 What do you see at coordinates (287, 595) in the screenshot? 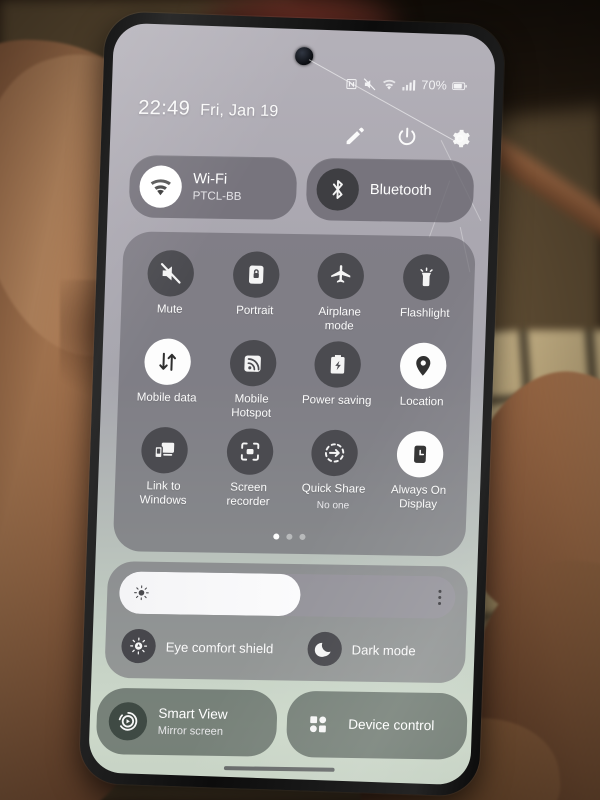
I see `brightness-slider` at bounding box center [287, 595].